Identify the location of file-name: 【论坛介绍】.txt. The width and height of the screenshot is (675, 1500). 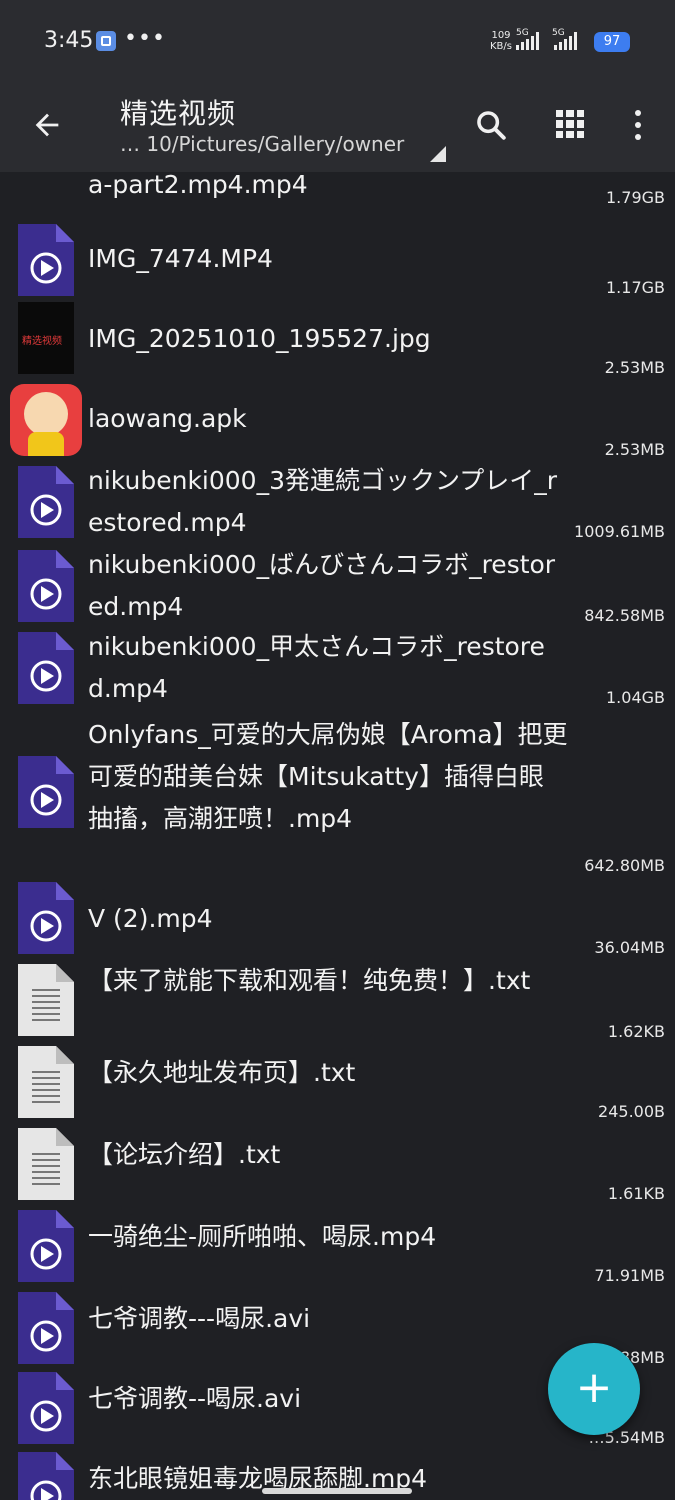
(184, 1154).